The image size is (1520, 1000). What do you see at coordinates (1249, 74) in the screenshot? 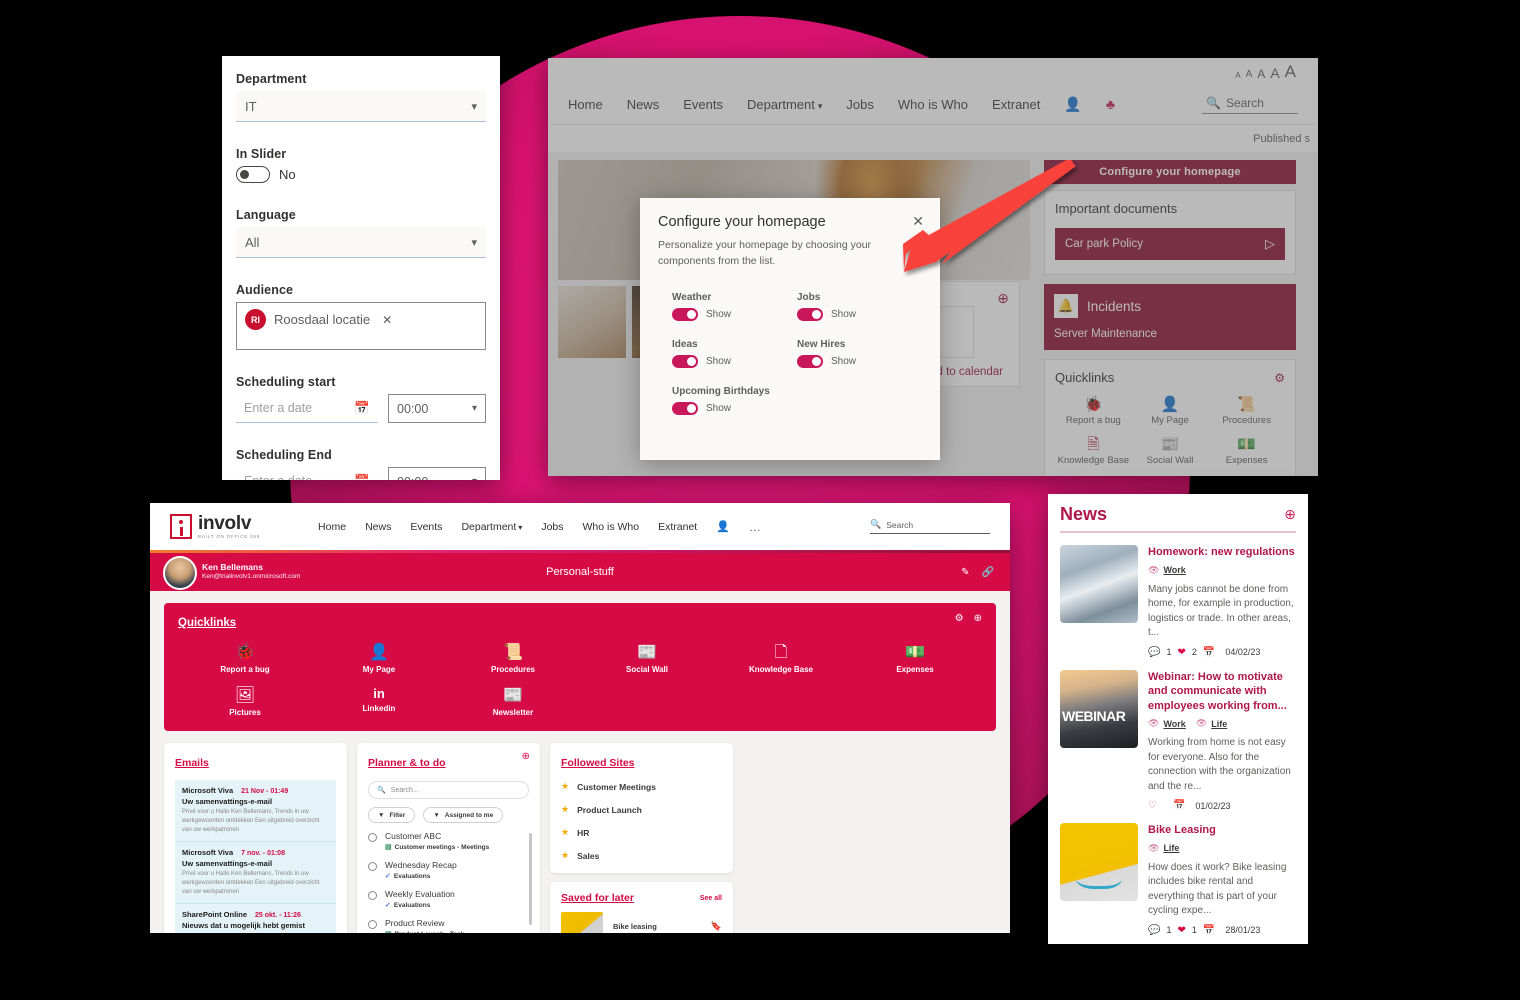
I see `font-size-s: A` at bounding box center [1249, 74].